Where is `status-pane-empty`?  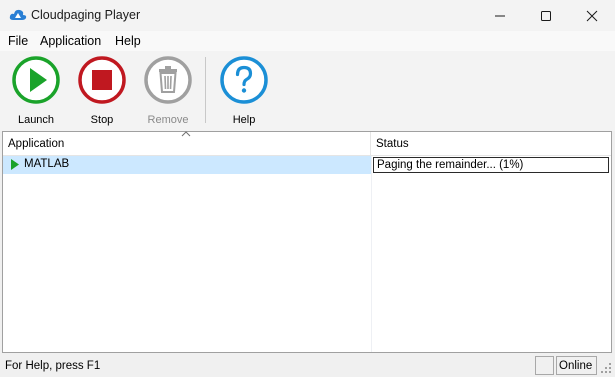 status-pane-empty is located at coordinates (544, 365).